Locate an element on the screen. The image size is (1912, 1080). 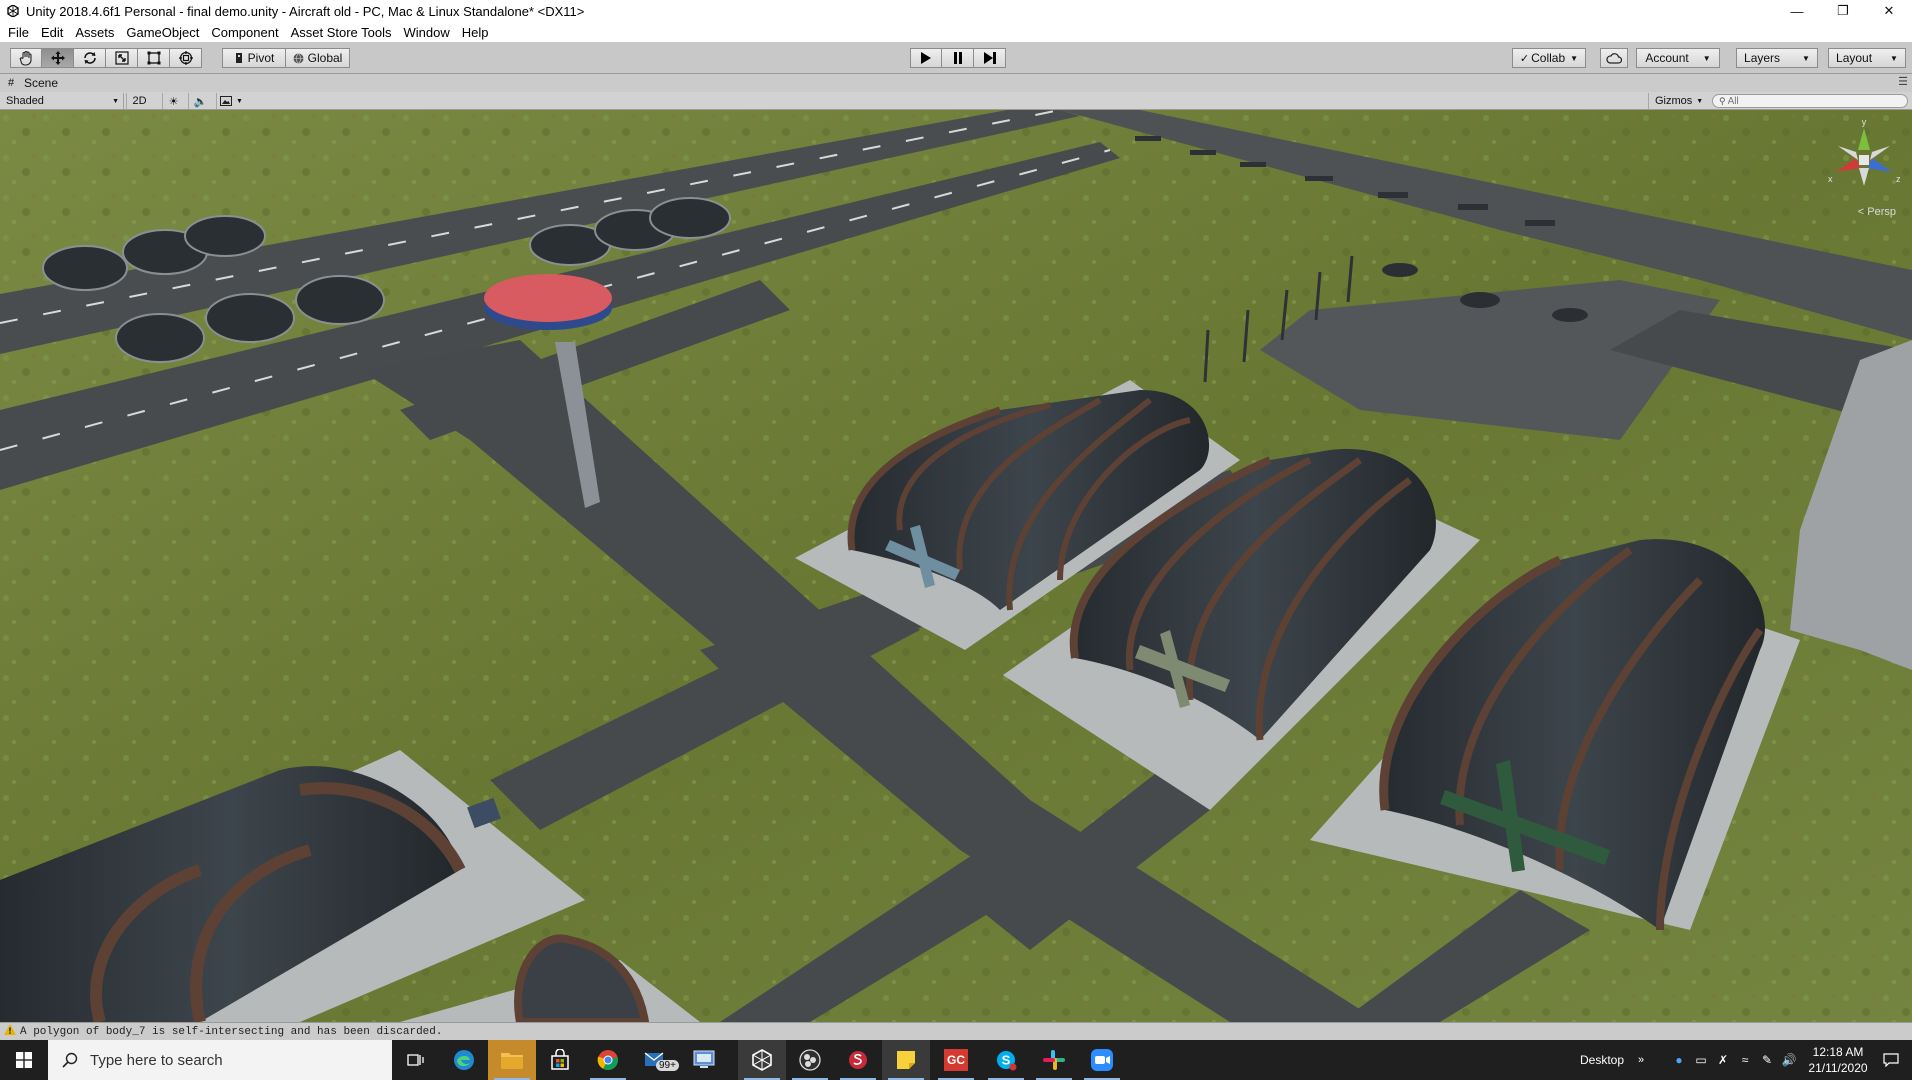
taskbar-sticky-notes is located at coordinates (906, 1060).